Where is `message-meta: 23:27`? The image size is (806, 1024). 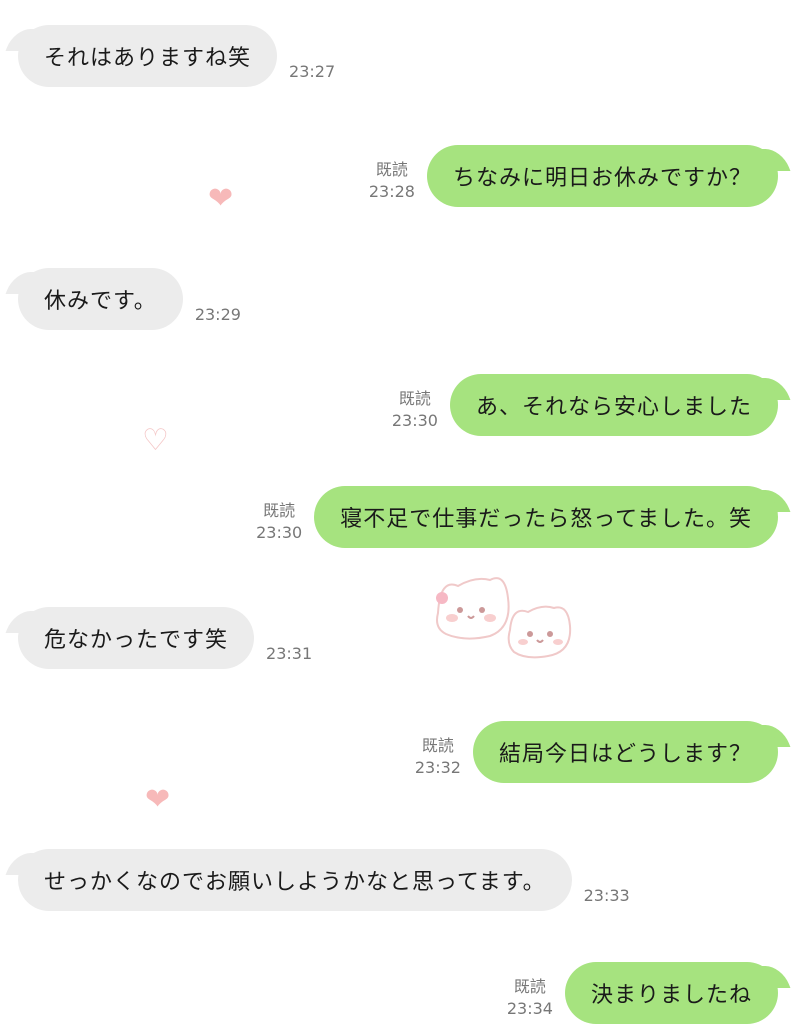
message-meta: 23:27 is located at coordinates (312, 74).